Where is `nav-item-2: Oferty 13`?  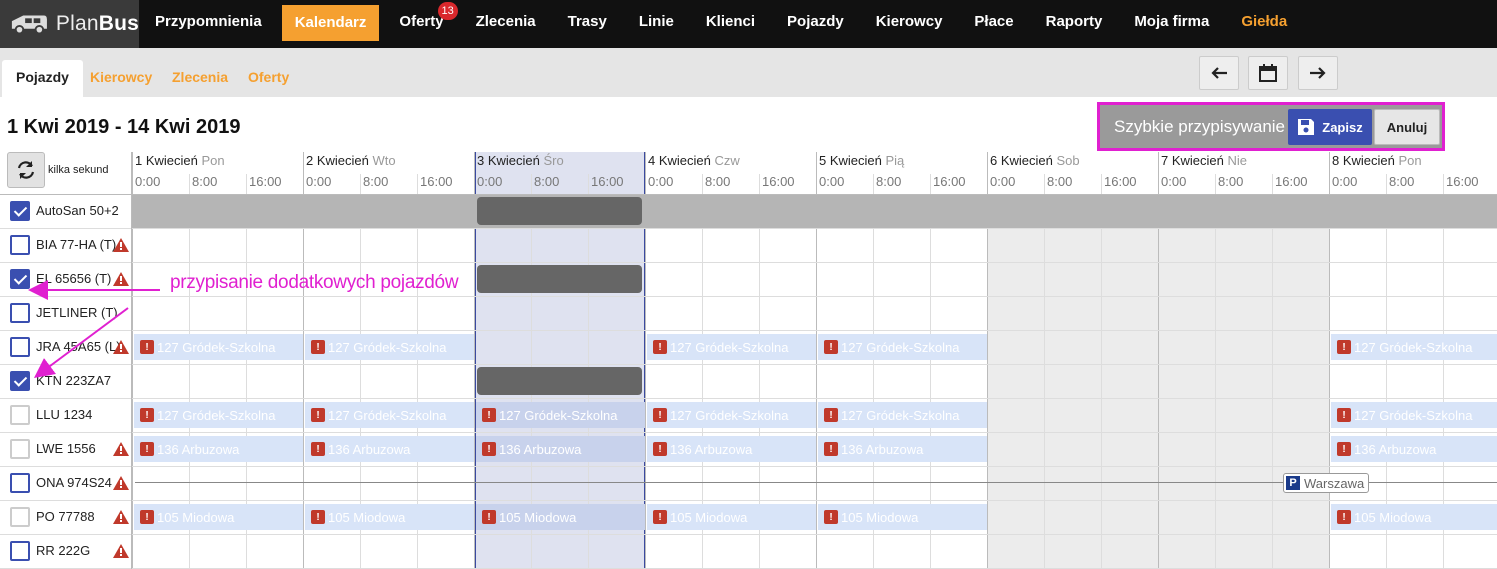
nav-item-2: Oferty 13 is located at coordinates (421, 24).